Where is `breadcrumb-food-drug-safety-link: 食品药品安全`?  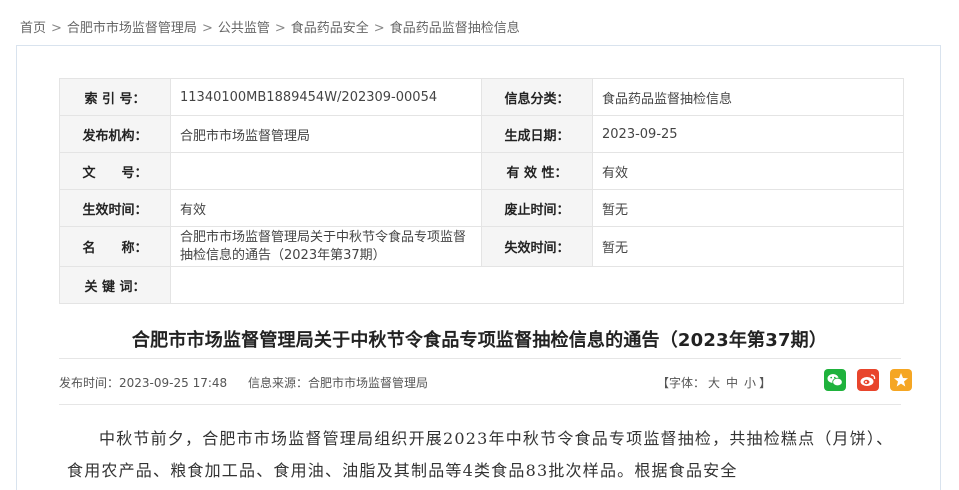
breadcrumb-food-drug-safety-link: 食品药品安全 is located at coordinates (330, 28).